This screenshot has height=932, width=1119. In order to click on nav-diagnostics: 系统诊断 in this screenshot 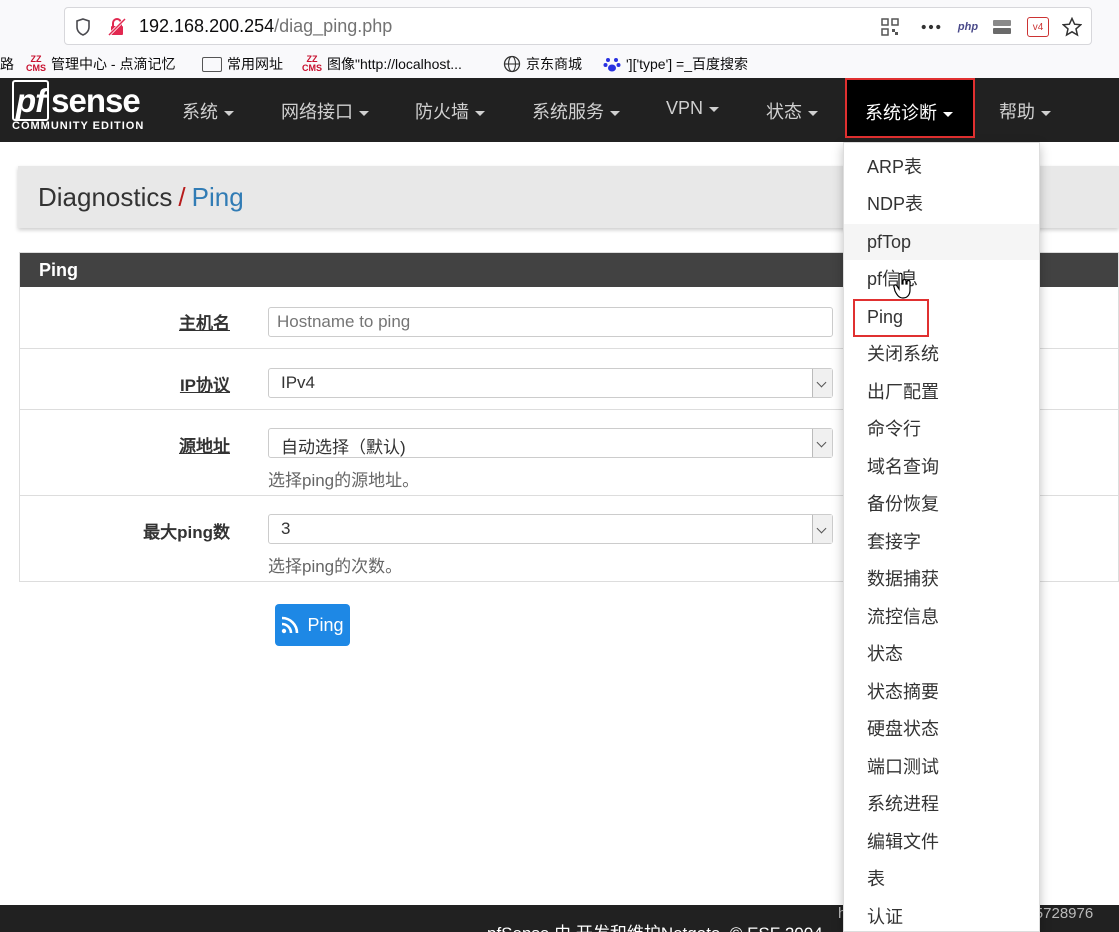, I will do `click(910, 108)`.